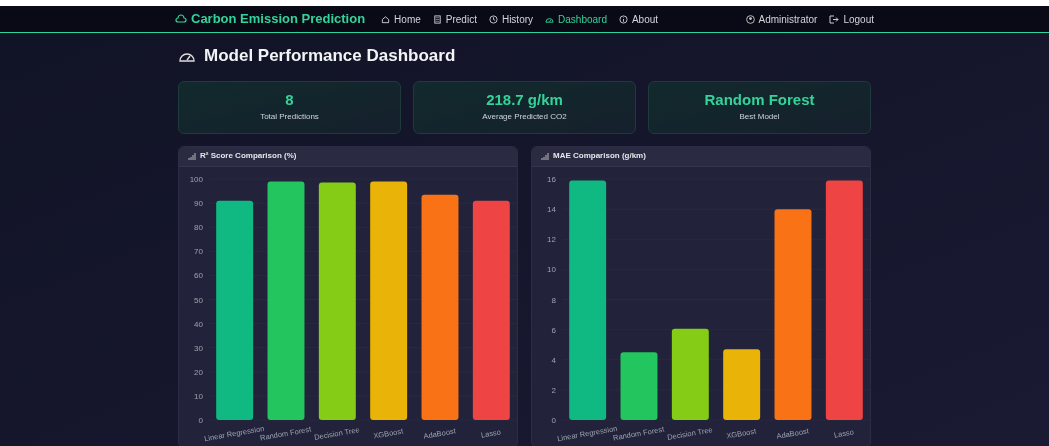  I want to click on cloud-icon, so click(181, 19).